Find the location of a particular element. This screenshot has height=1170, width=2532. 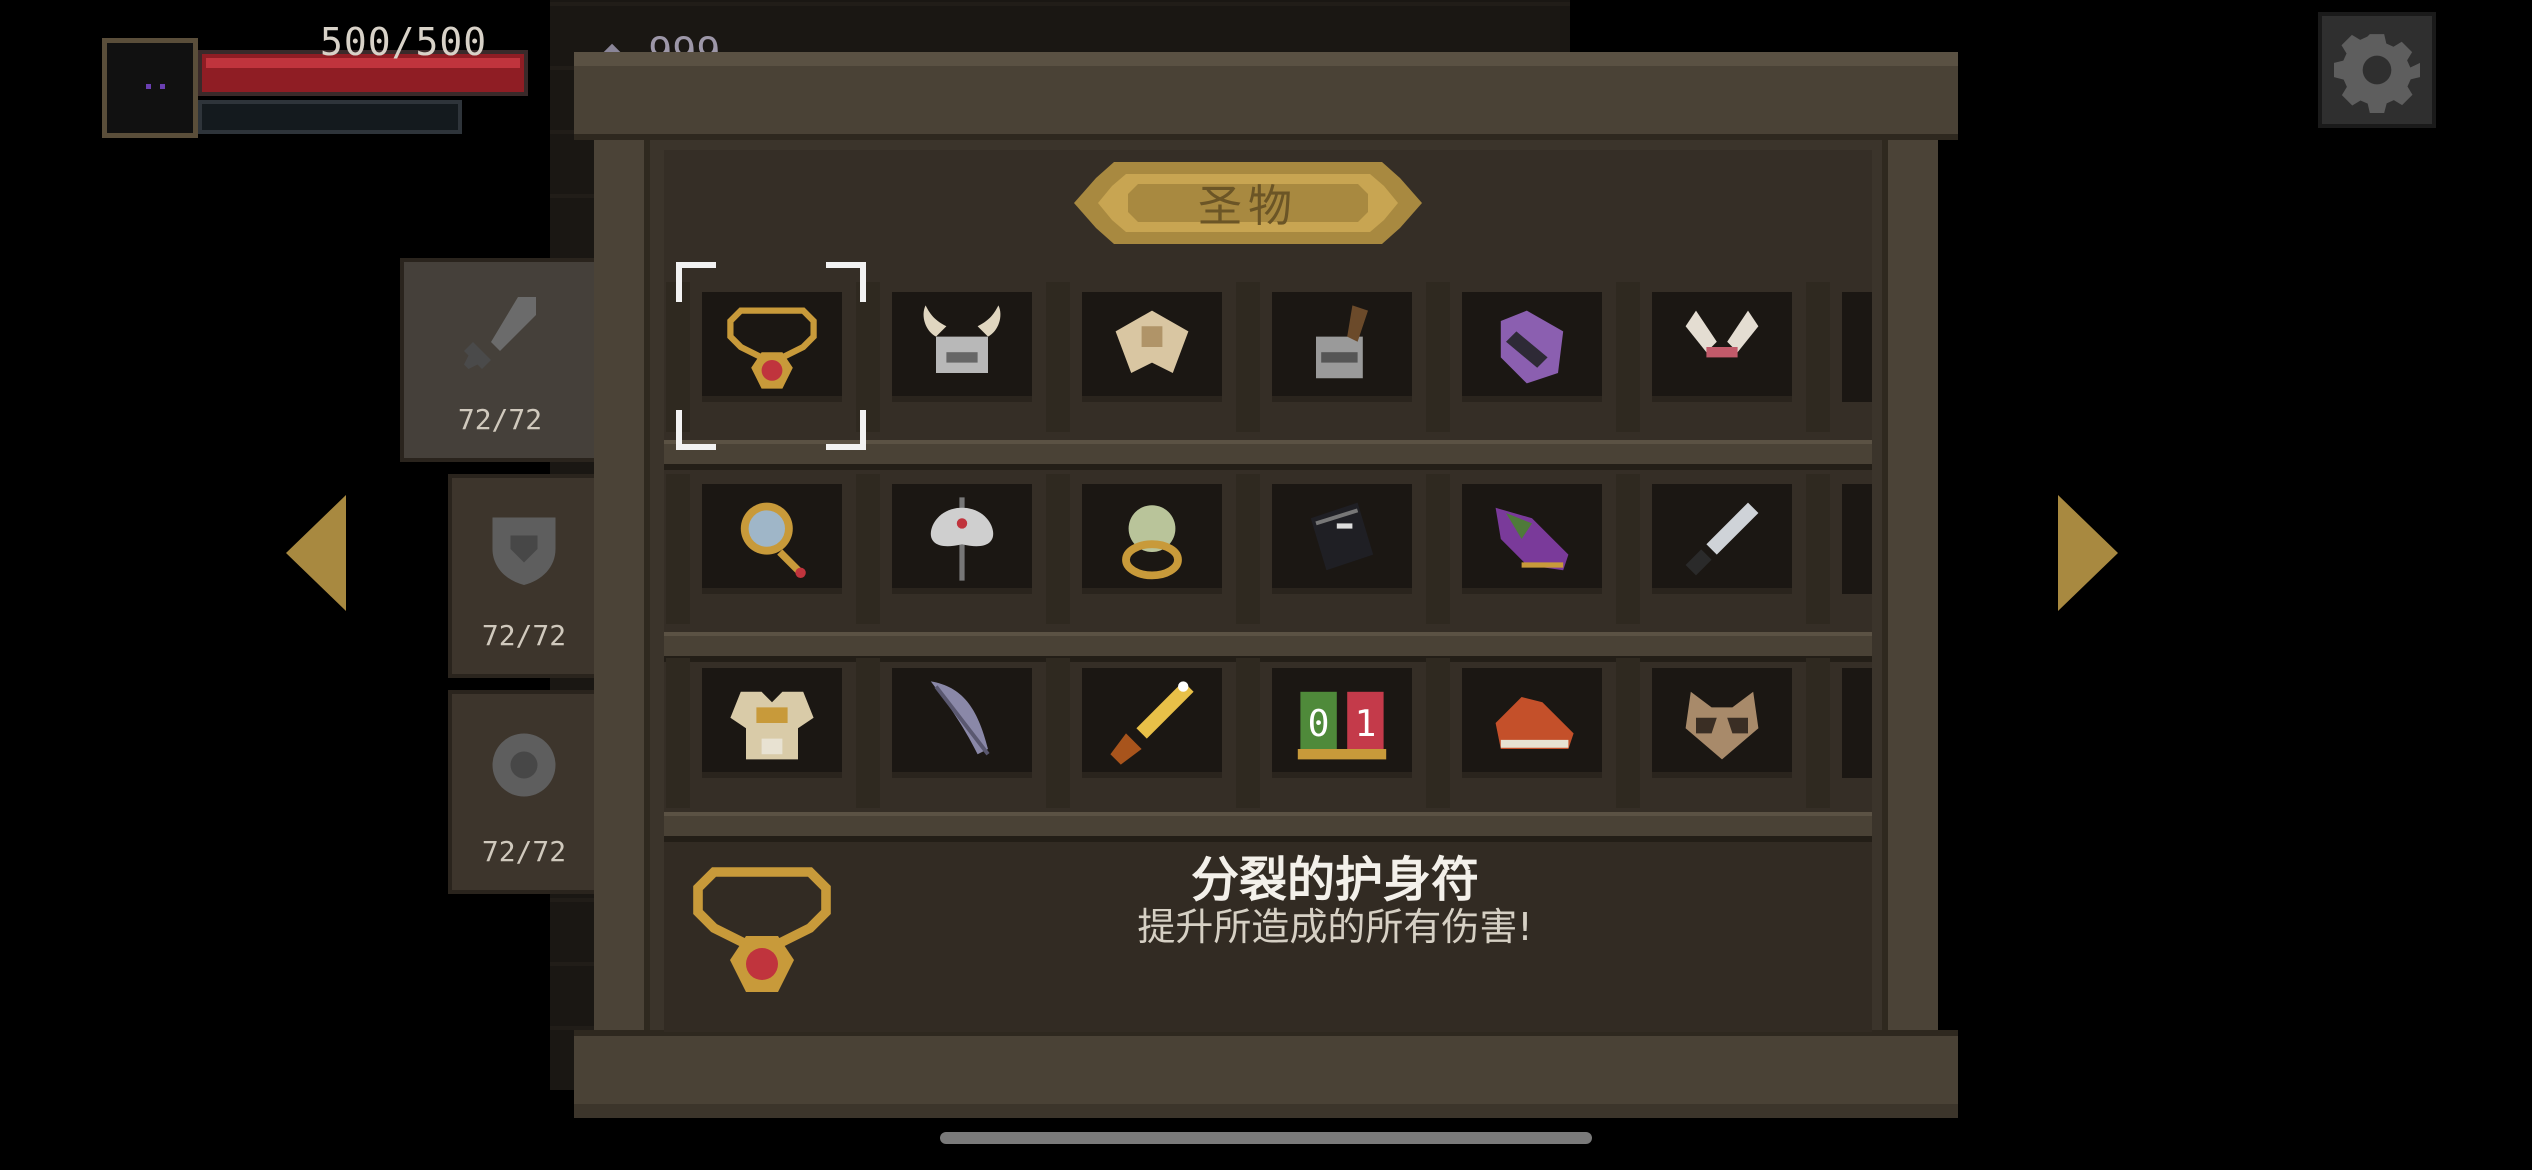

paper-charm-icon is located at coordinates (1152, 341).